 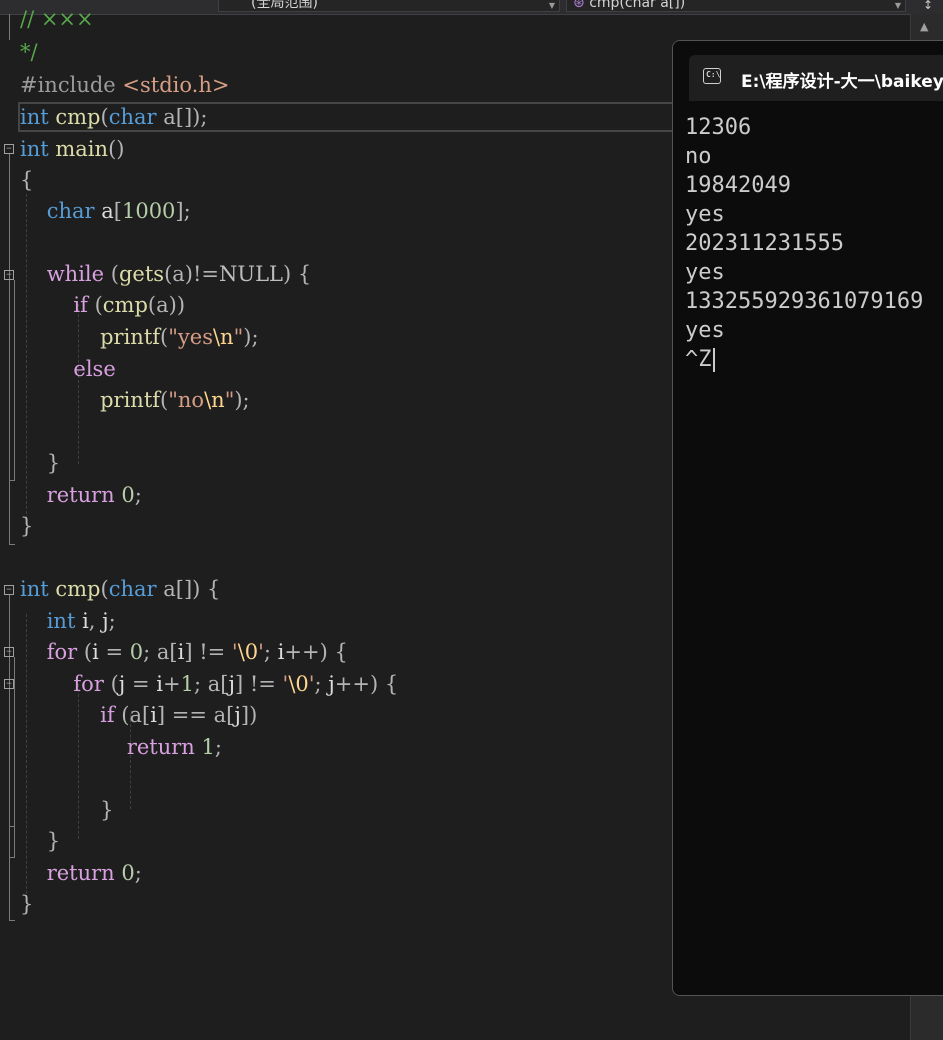 I want to click on code-line: #include <stdio.h>, so click(x=125, y=85).